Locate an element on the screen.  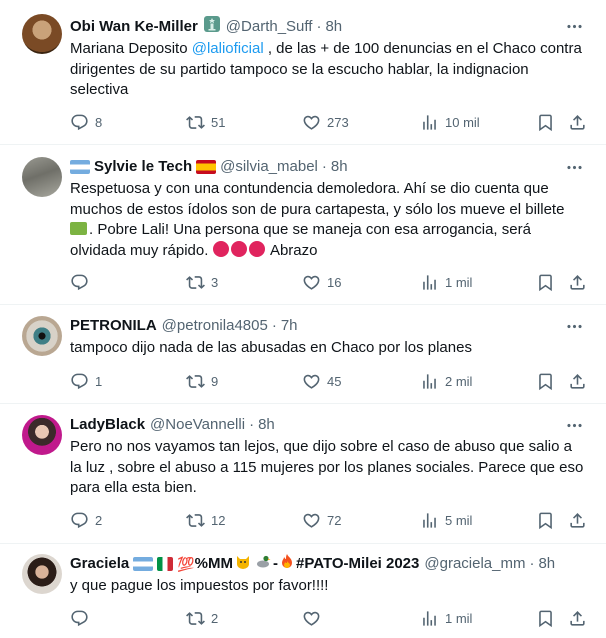
like-button: 72 is located at coordinates (321, 520).